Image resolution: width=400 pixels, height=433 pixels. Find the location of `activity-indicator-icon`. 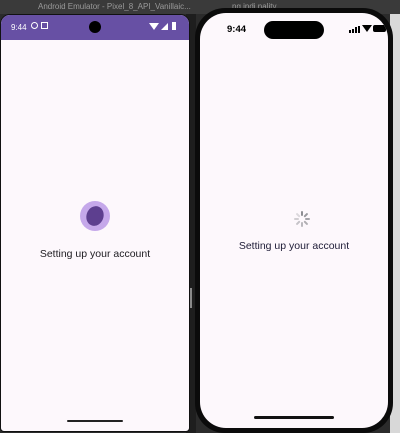

activity-indicator-icon is located at coordinates (302, 219).